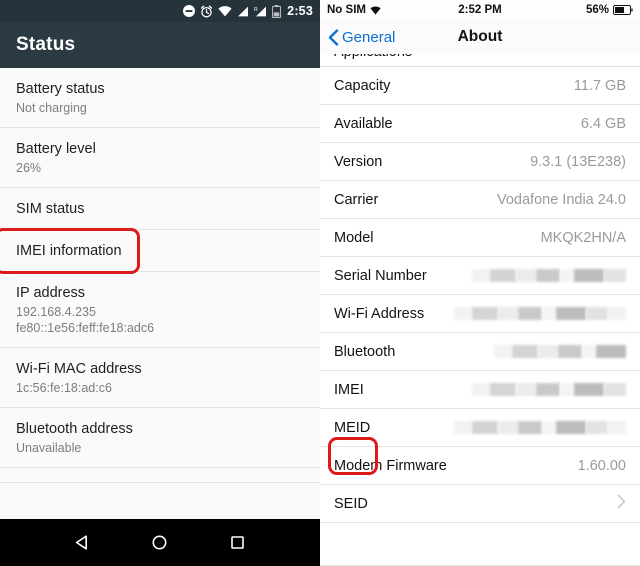 Image resolution: width=640 pixels, height=566 pixels. What do you see at coordinates (49, 448) in the screenshot?
I see `subtitle-line: Unavailable` at bounding box center [49, 448].